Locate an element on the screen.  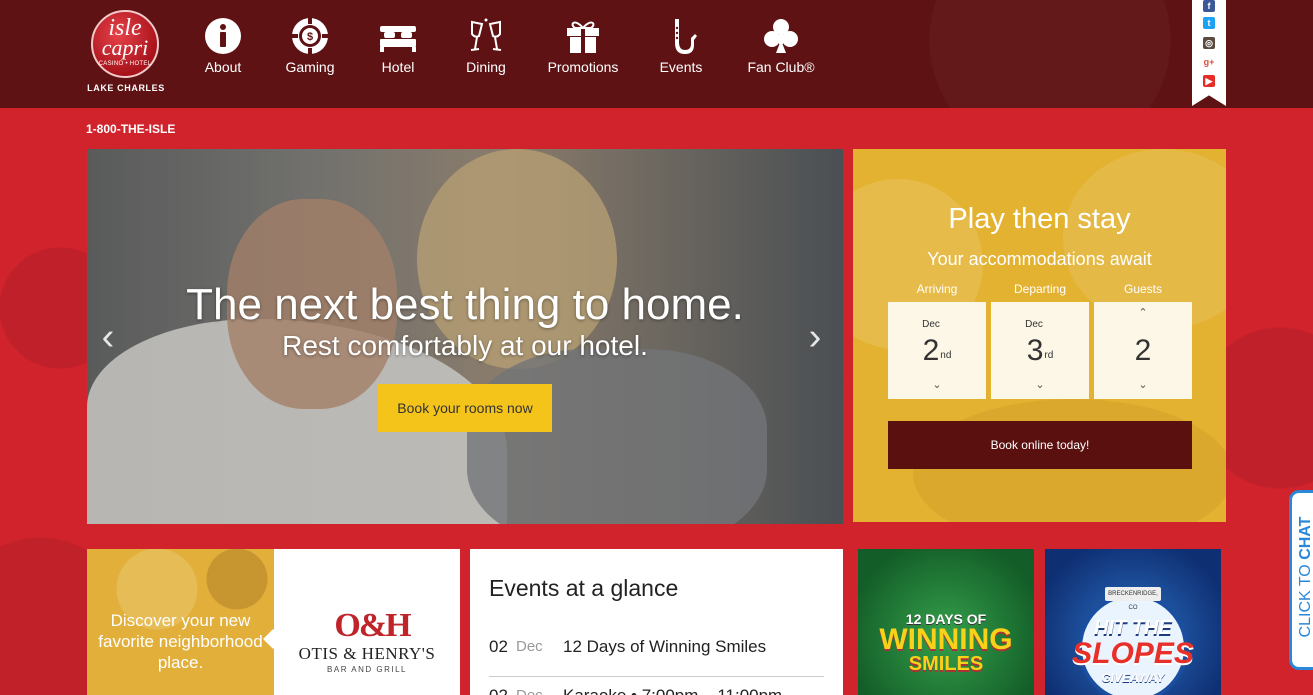
promo-hit-the-slopes: BRECKENRIDGE, CO HIT THE SLOPES GIVEAWAY is located at coordinates (1133, 622).